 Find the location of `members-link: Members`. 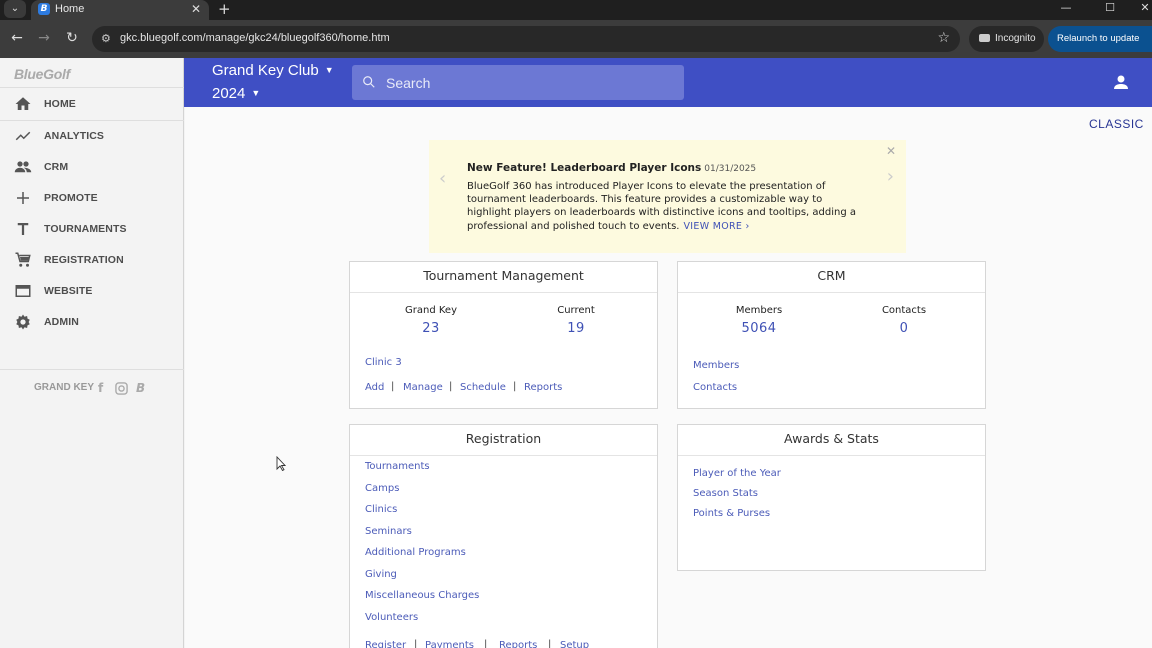

members-link: Members is located at coordinates (716, 365).